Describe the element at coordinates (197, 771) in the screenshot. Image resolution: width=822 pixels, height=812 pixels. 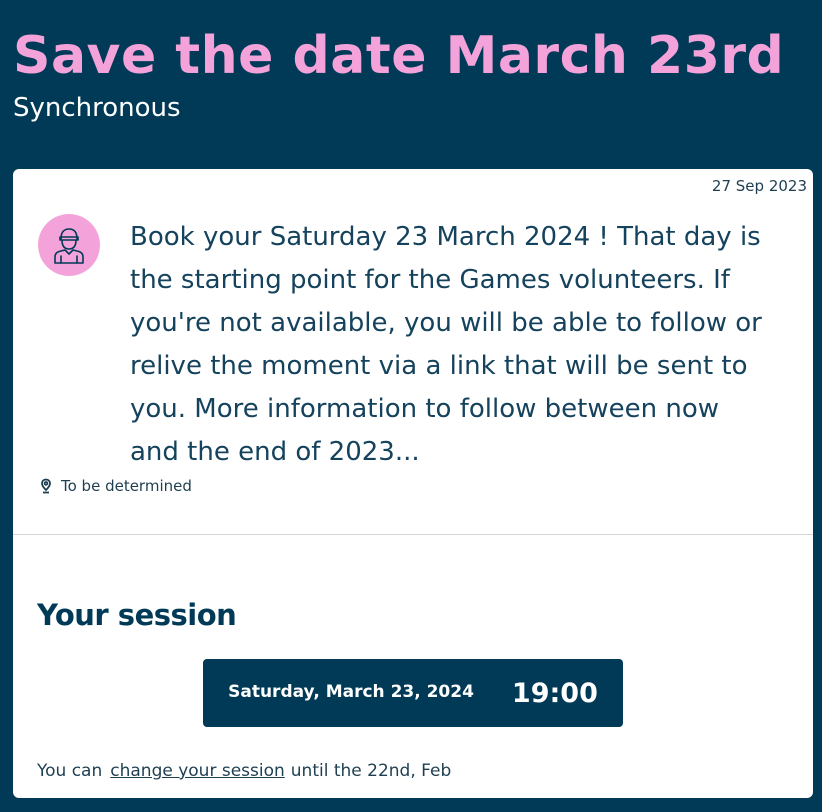
I see `change-session-link: change your session` at that location.